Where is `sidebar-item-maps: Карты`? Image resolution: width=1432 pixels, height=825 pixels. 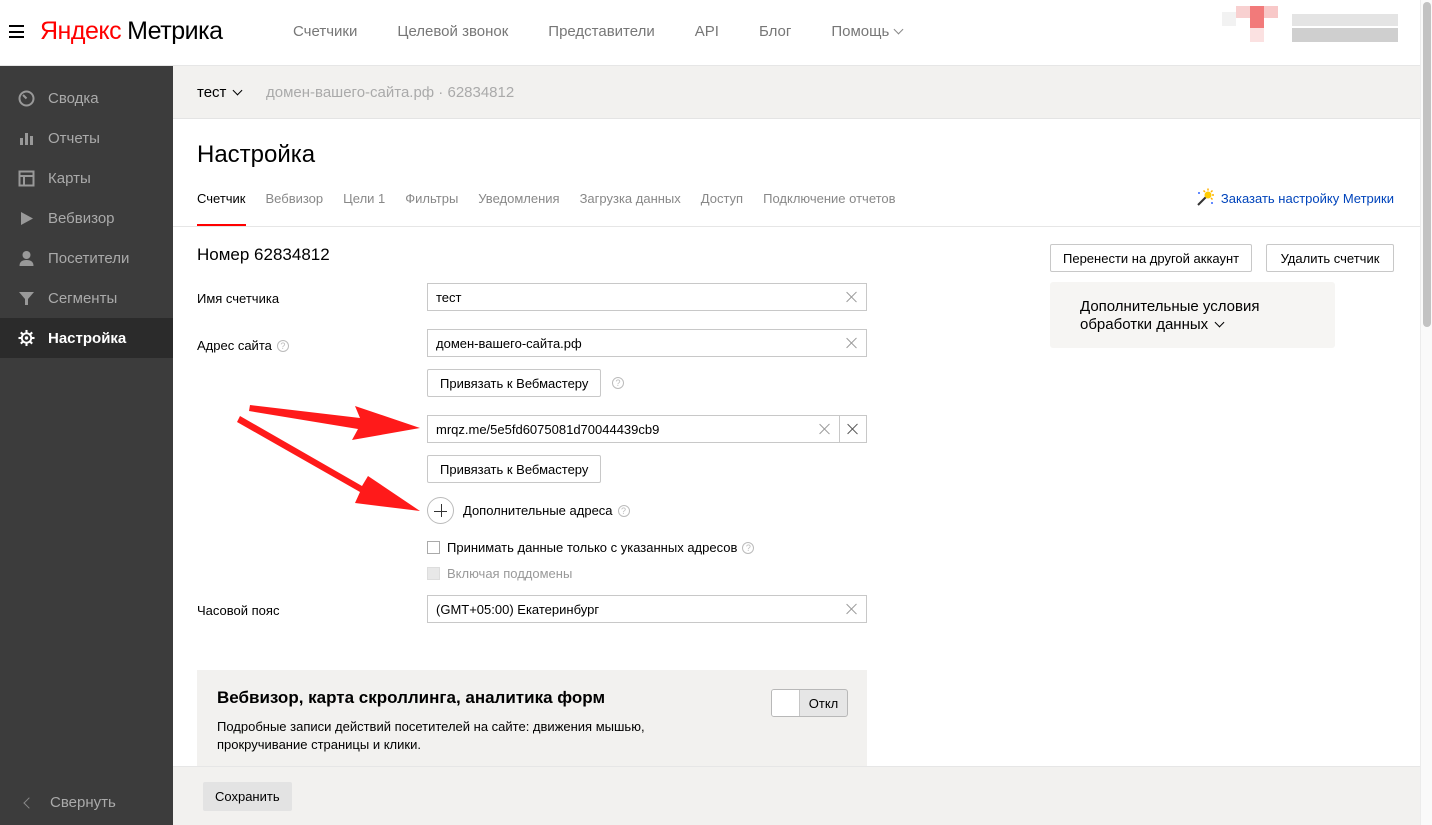 sidebar-item-maps: Карты is located at coordinates (86, 178).